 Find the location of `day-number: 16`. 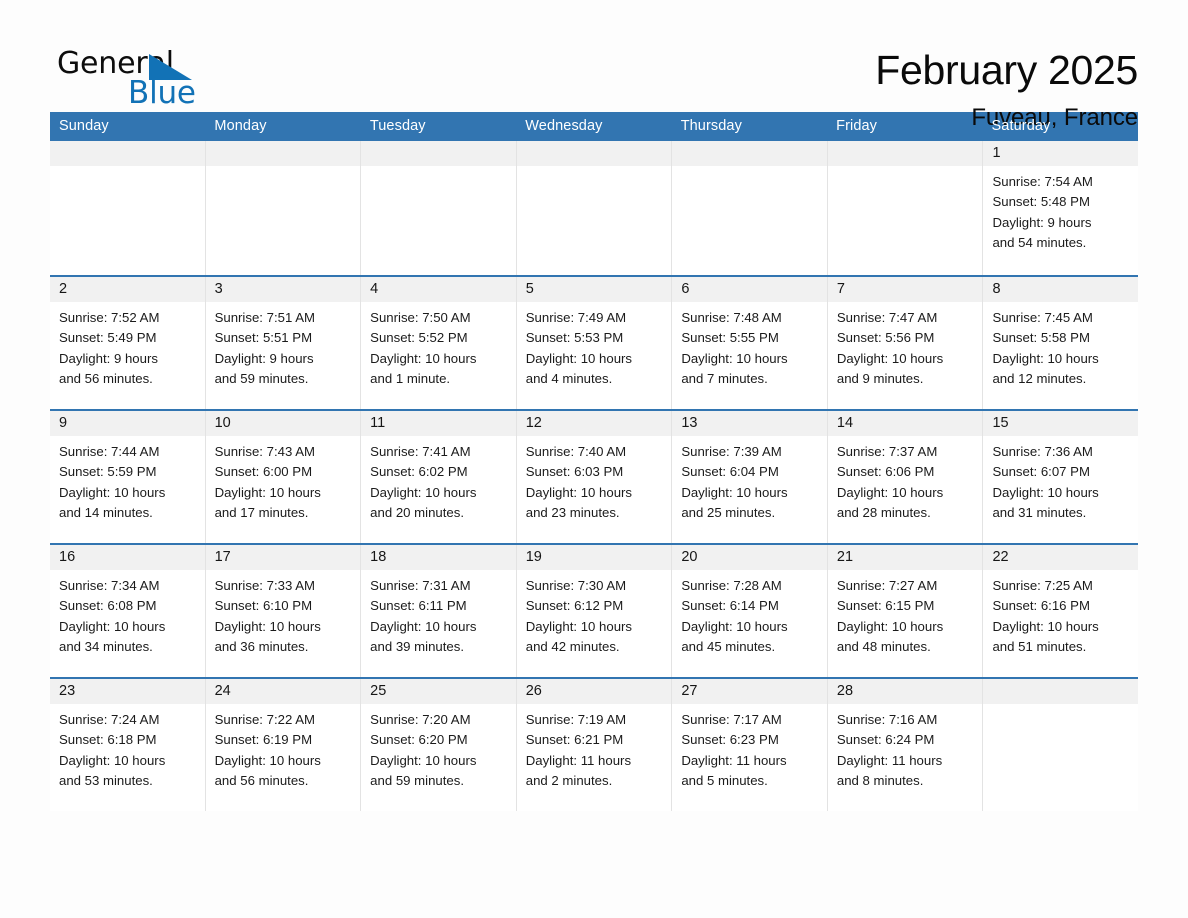

day-number: 16 is located at coordinates (127, 557).